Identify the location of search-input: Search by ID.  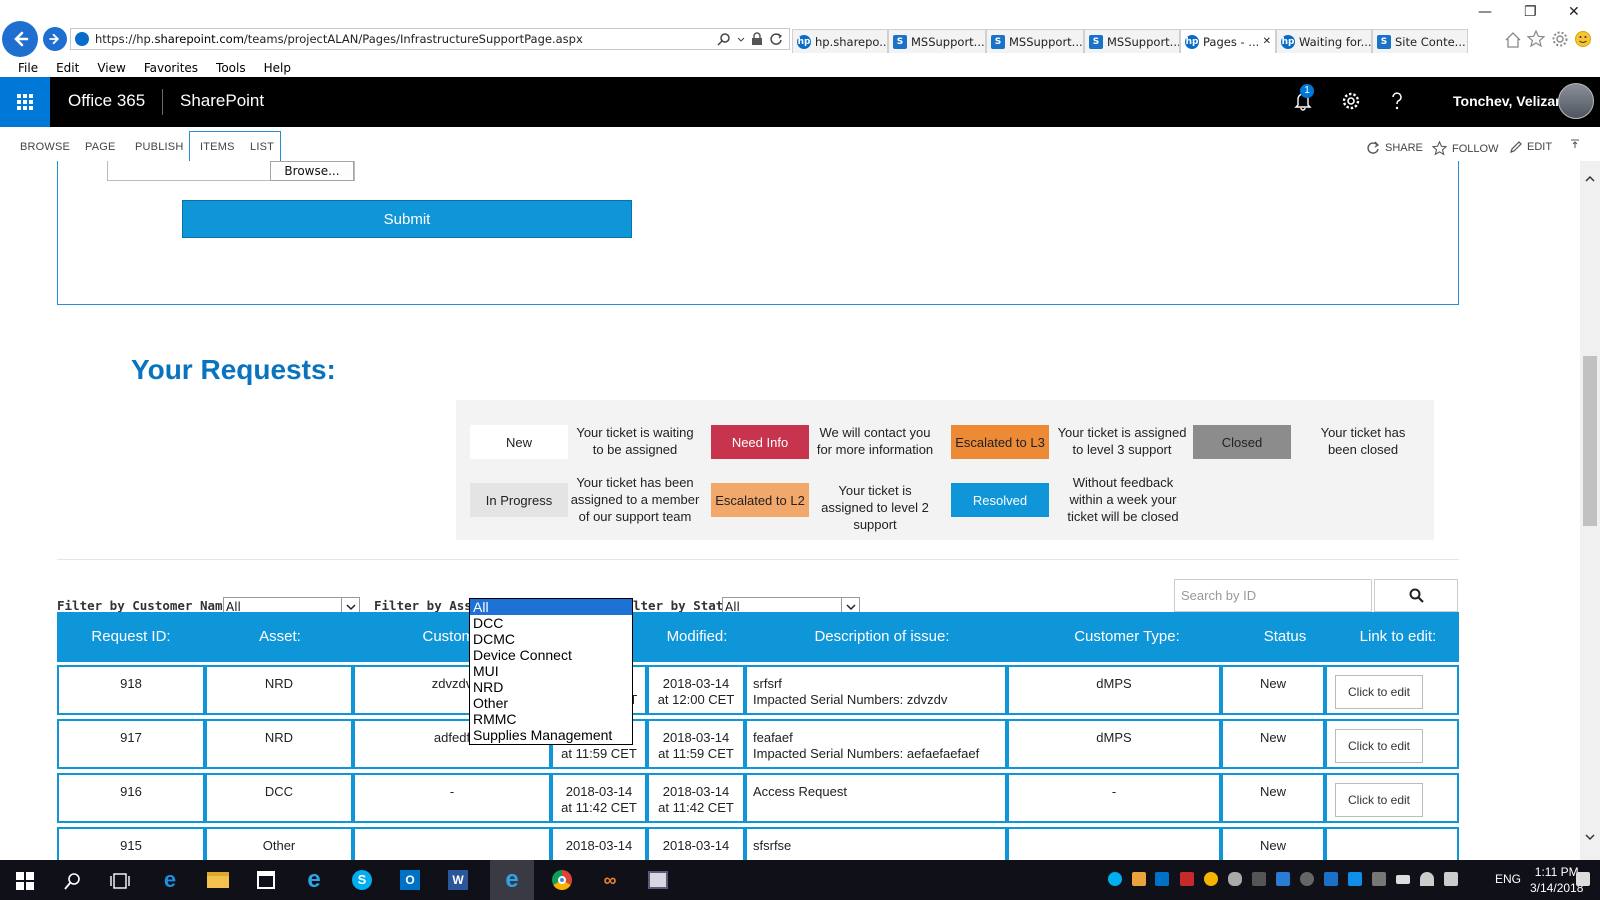
(1273, 595).